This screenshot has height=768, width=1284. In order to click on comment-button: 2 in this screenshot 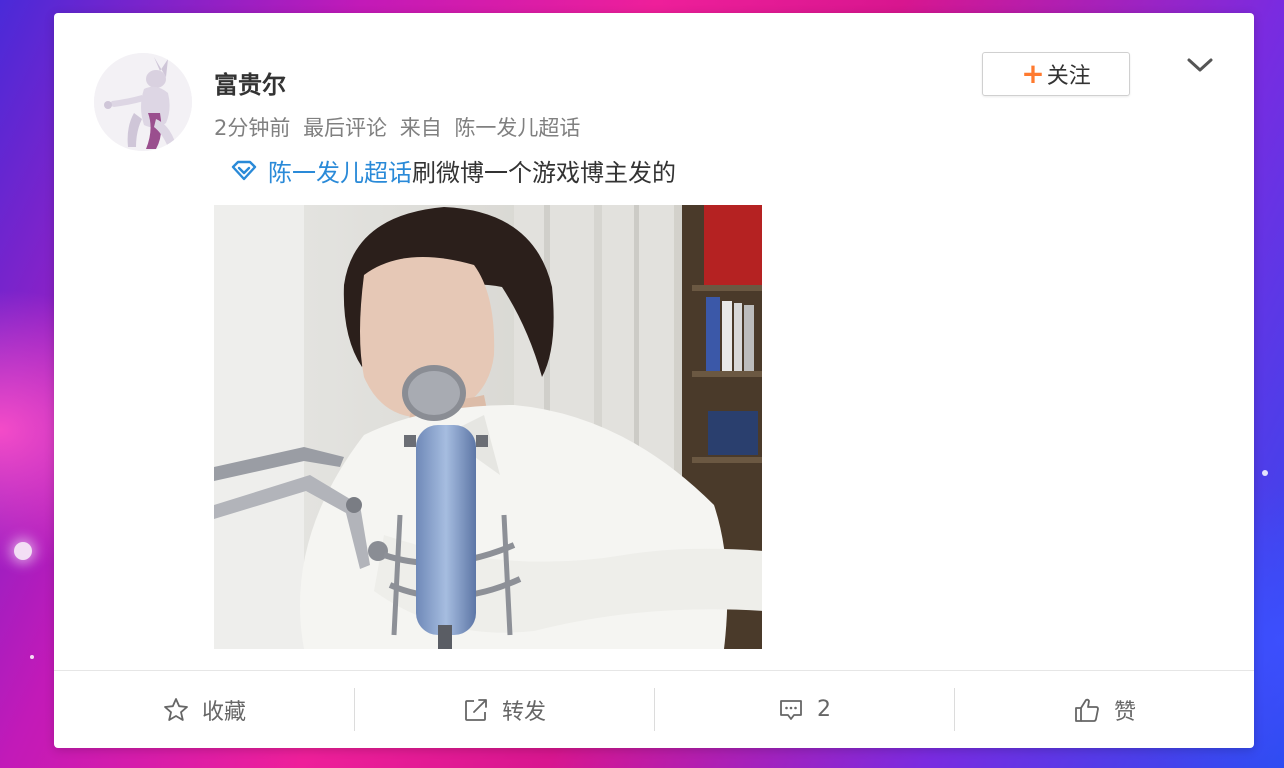, I will do `click(804, 709)`.